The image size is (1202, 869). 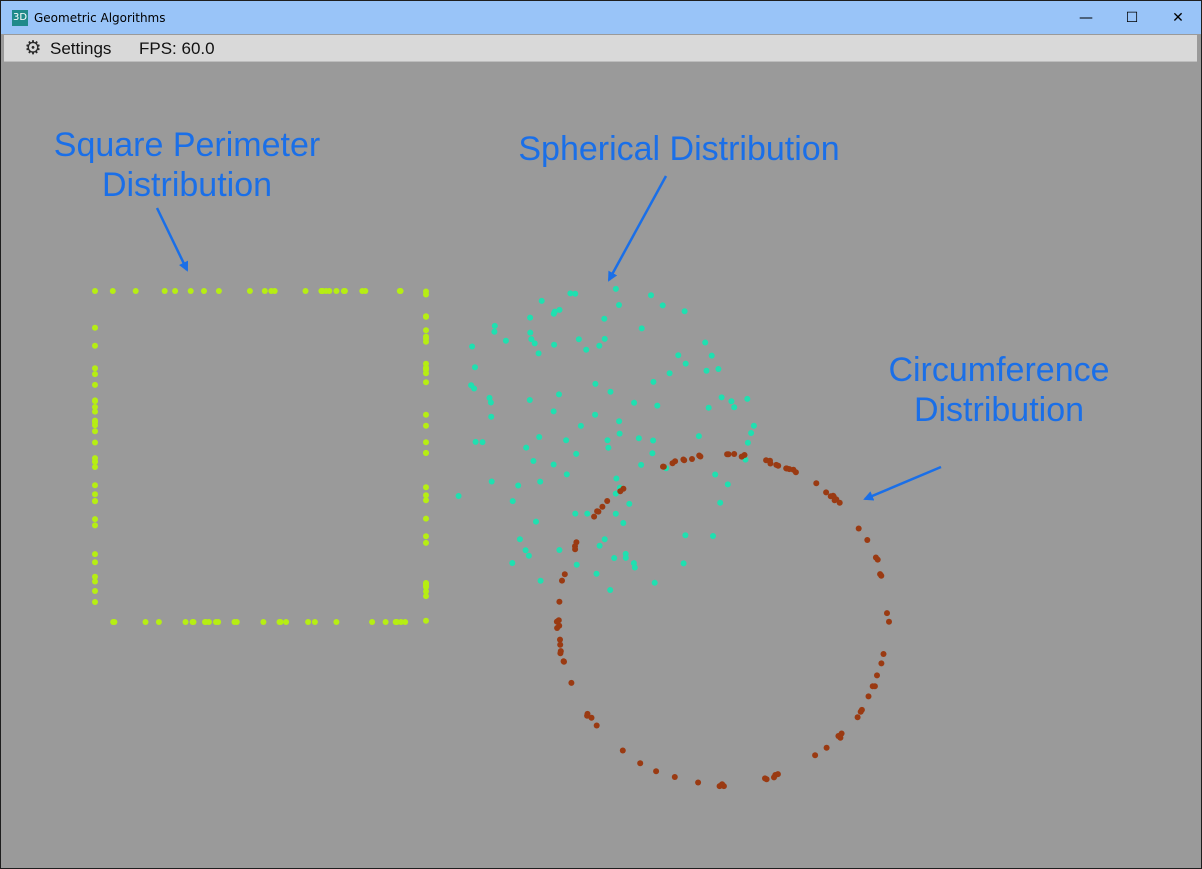 I want to click on title-bar: 3D Geometric Algorithms — ☐ ✕, so click(x=601, y=17).